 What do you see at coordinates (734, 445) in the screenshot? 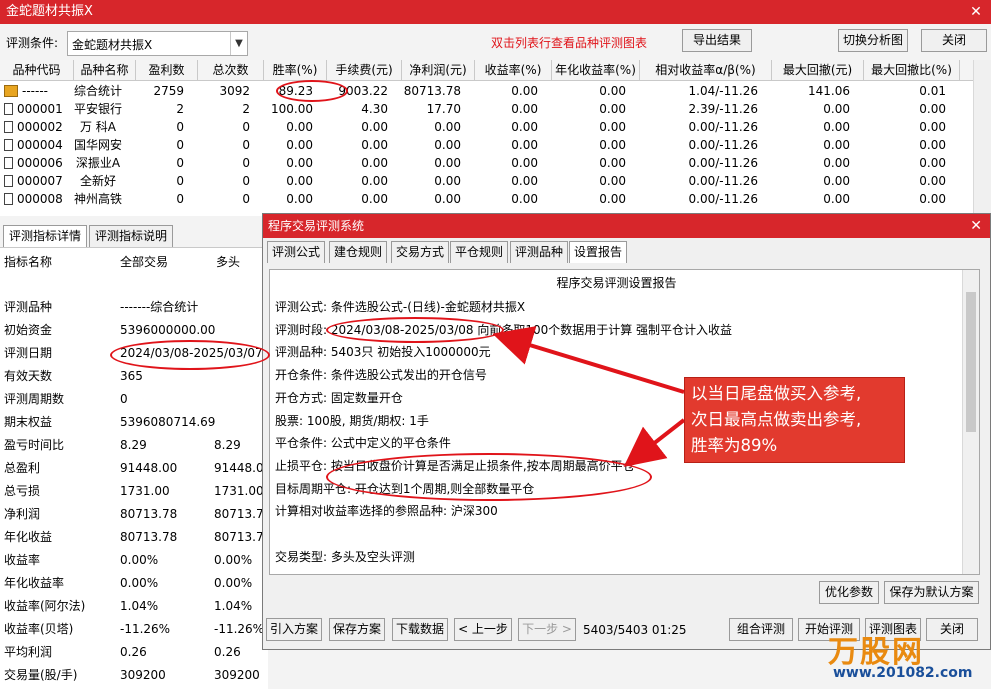
I see `callout-line: 胜率为89%` at bounding box center [734, 445].